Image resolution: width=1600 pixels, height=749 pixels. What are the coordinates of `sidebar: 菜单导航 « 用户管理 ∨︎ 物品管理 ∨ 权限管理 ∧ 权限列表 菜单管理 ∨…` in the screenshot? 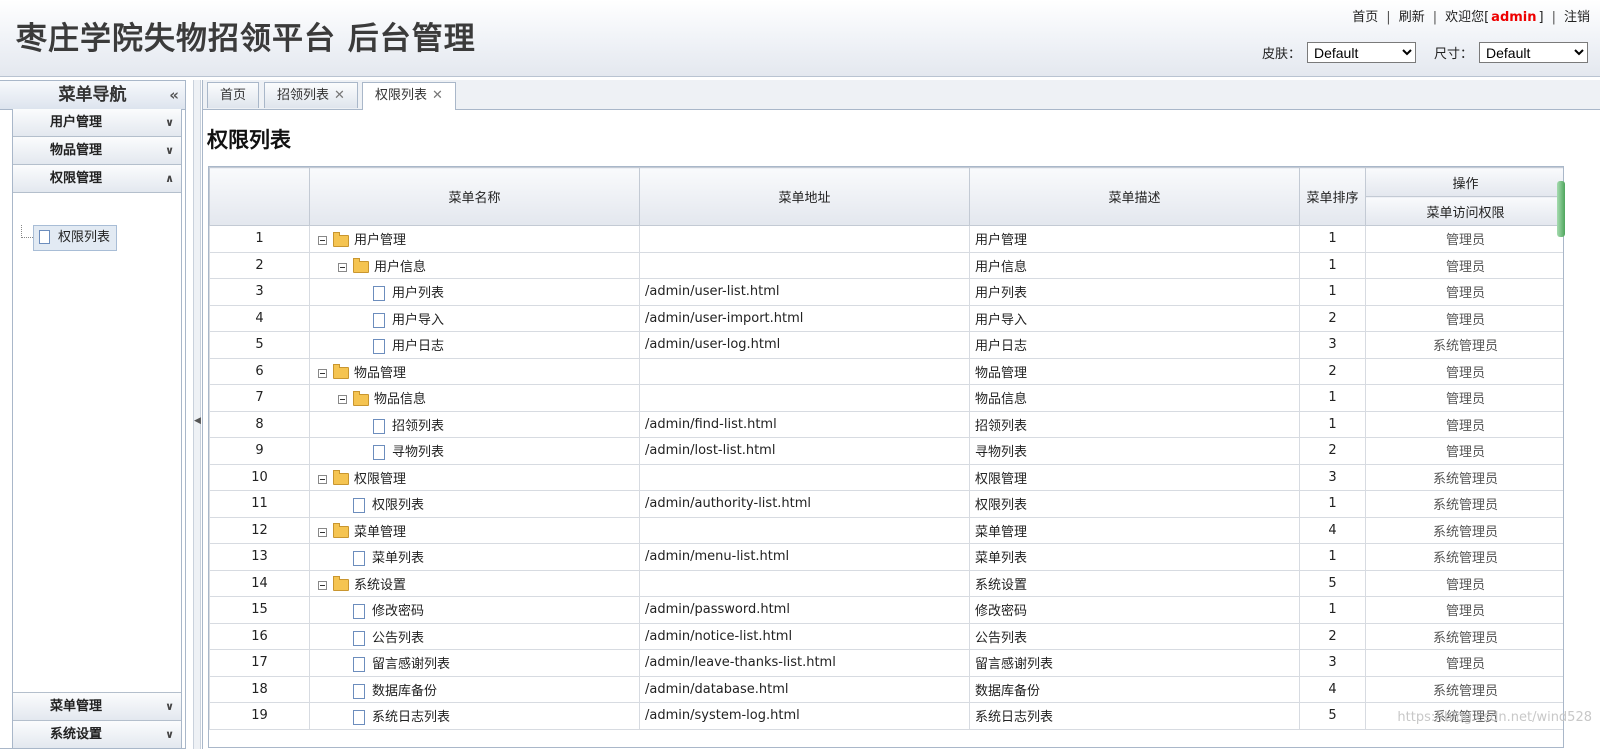 It's located at (93, 414).